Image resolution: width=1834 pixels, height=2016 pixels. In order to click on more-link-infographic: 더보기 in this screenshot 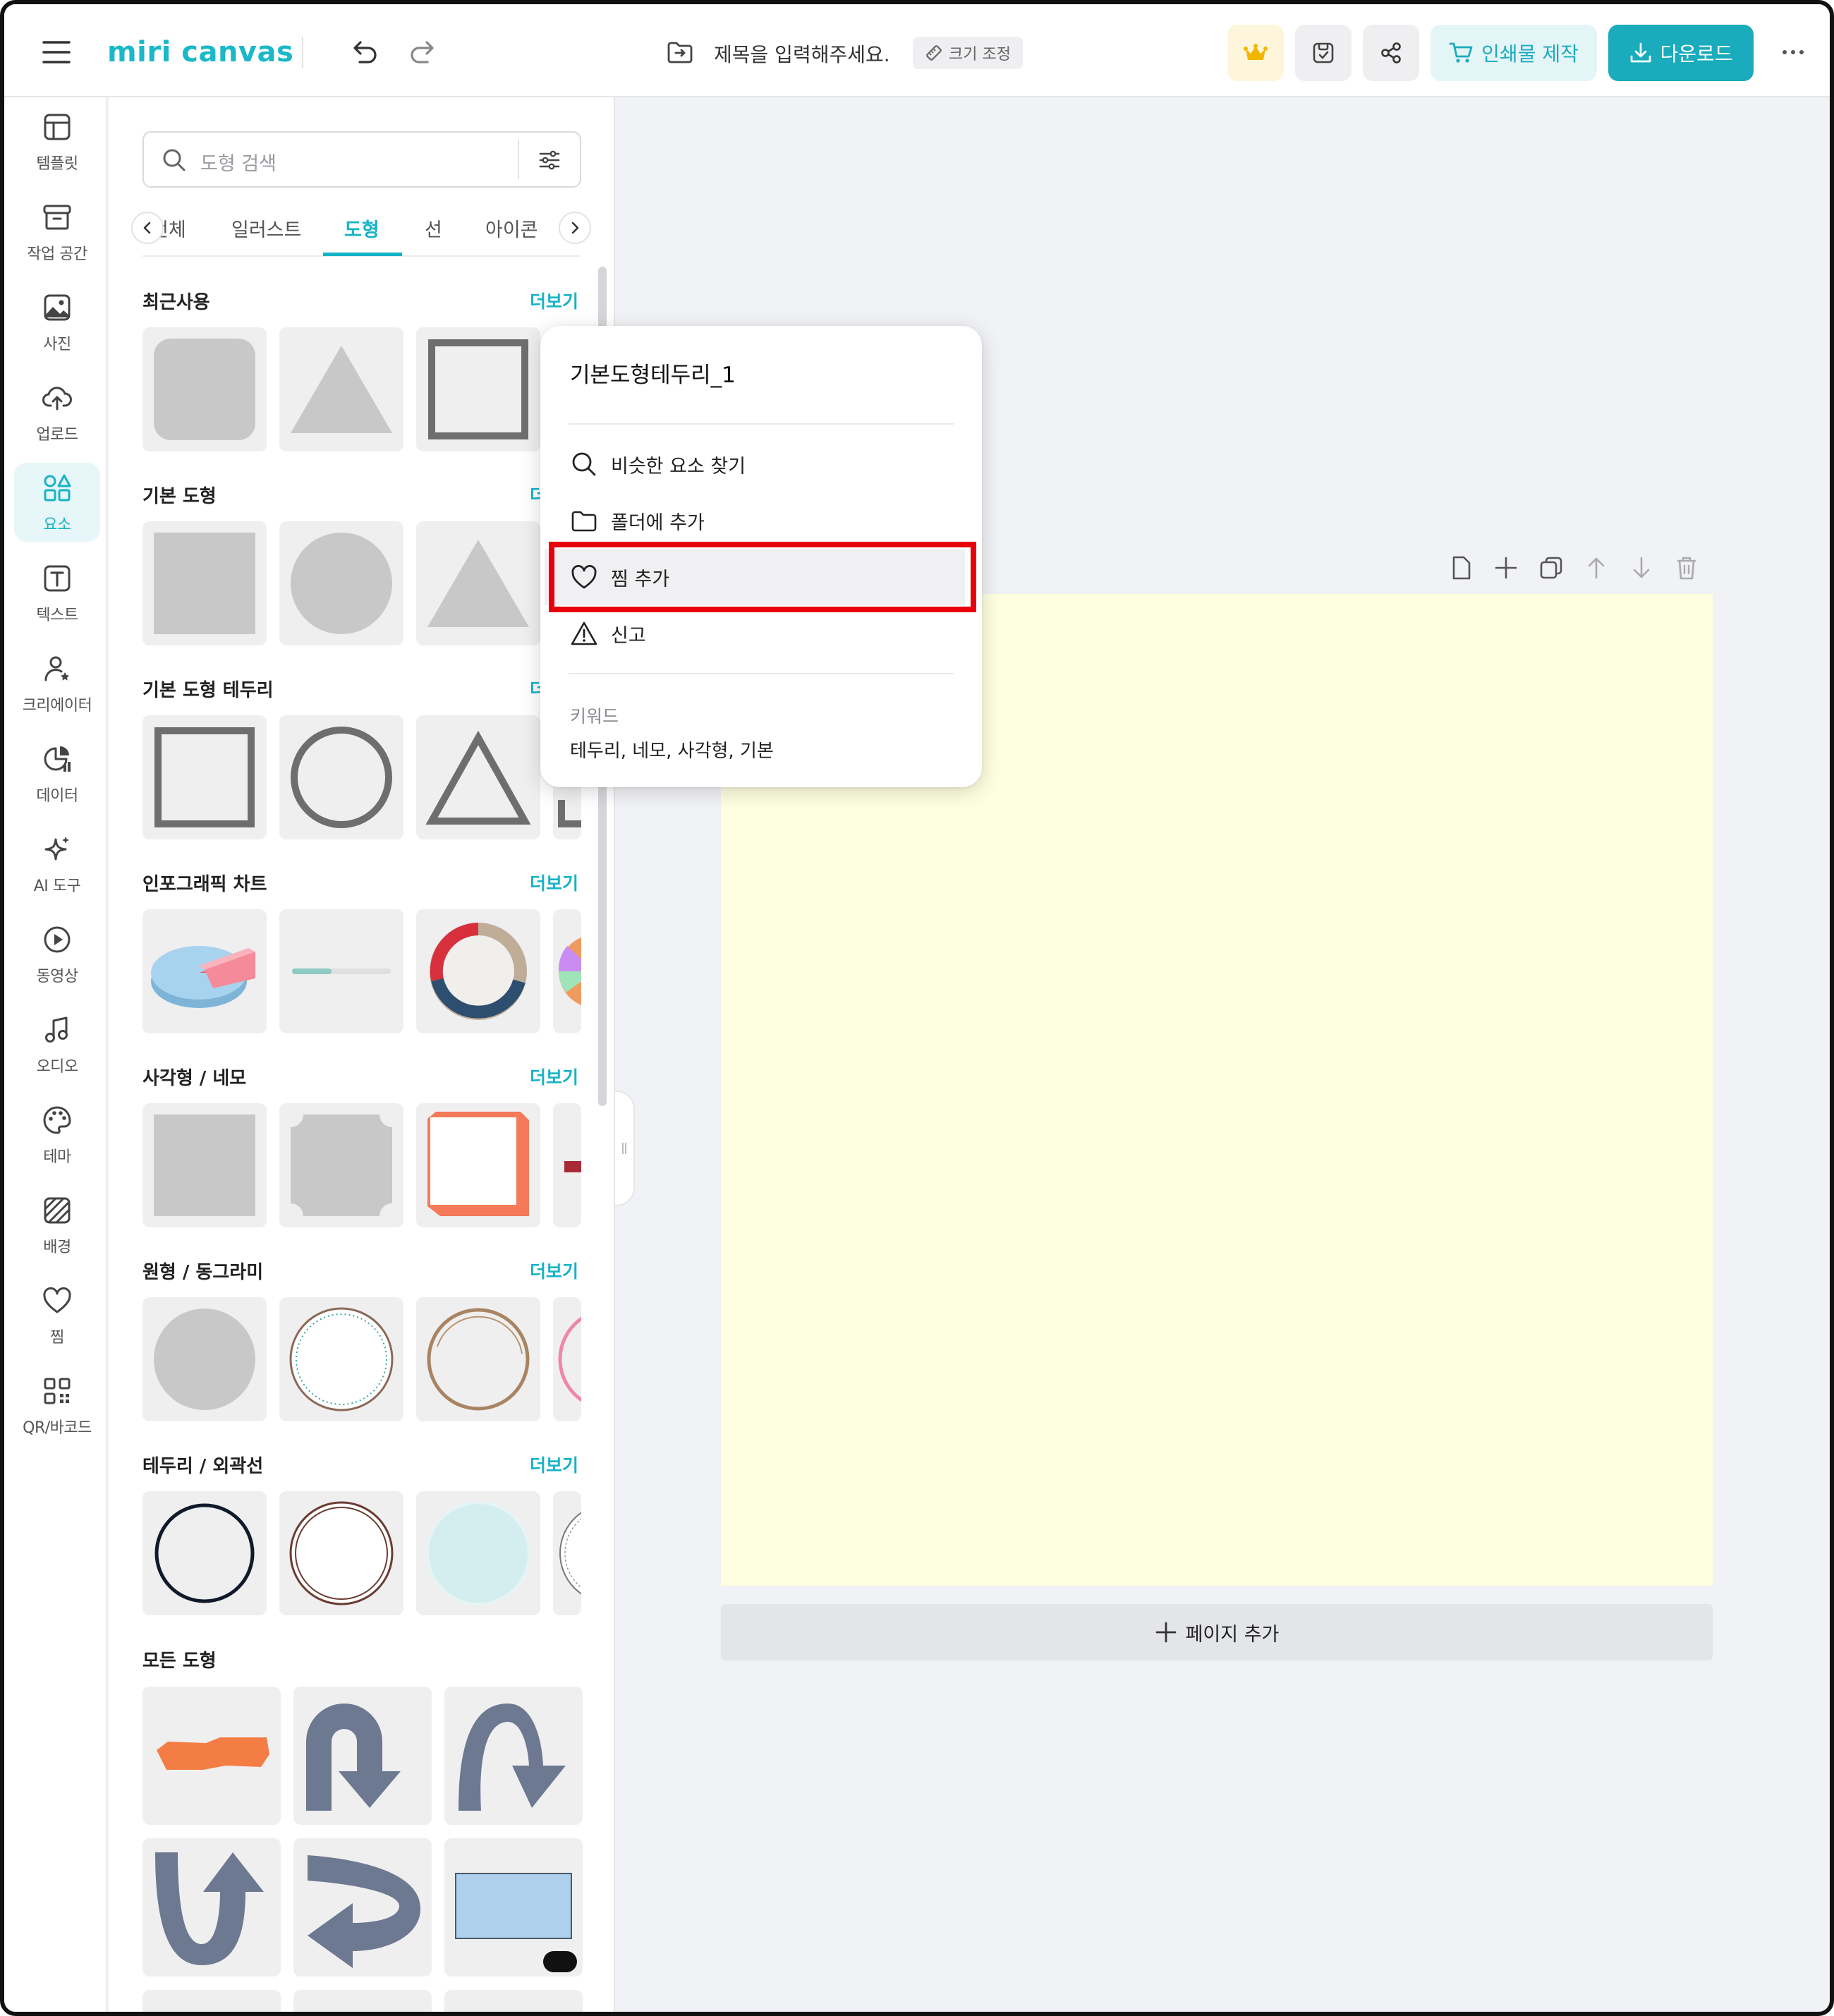, I will do `click(554, 882)`.